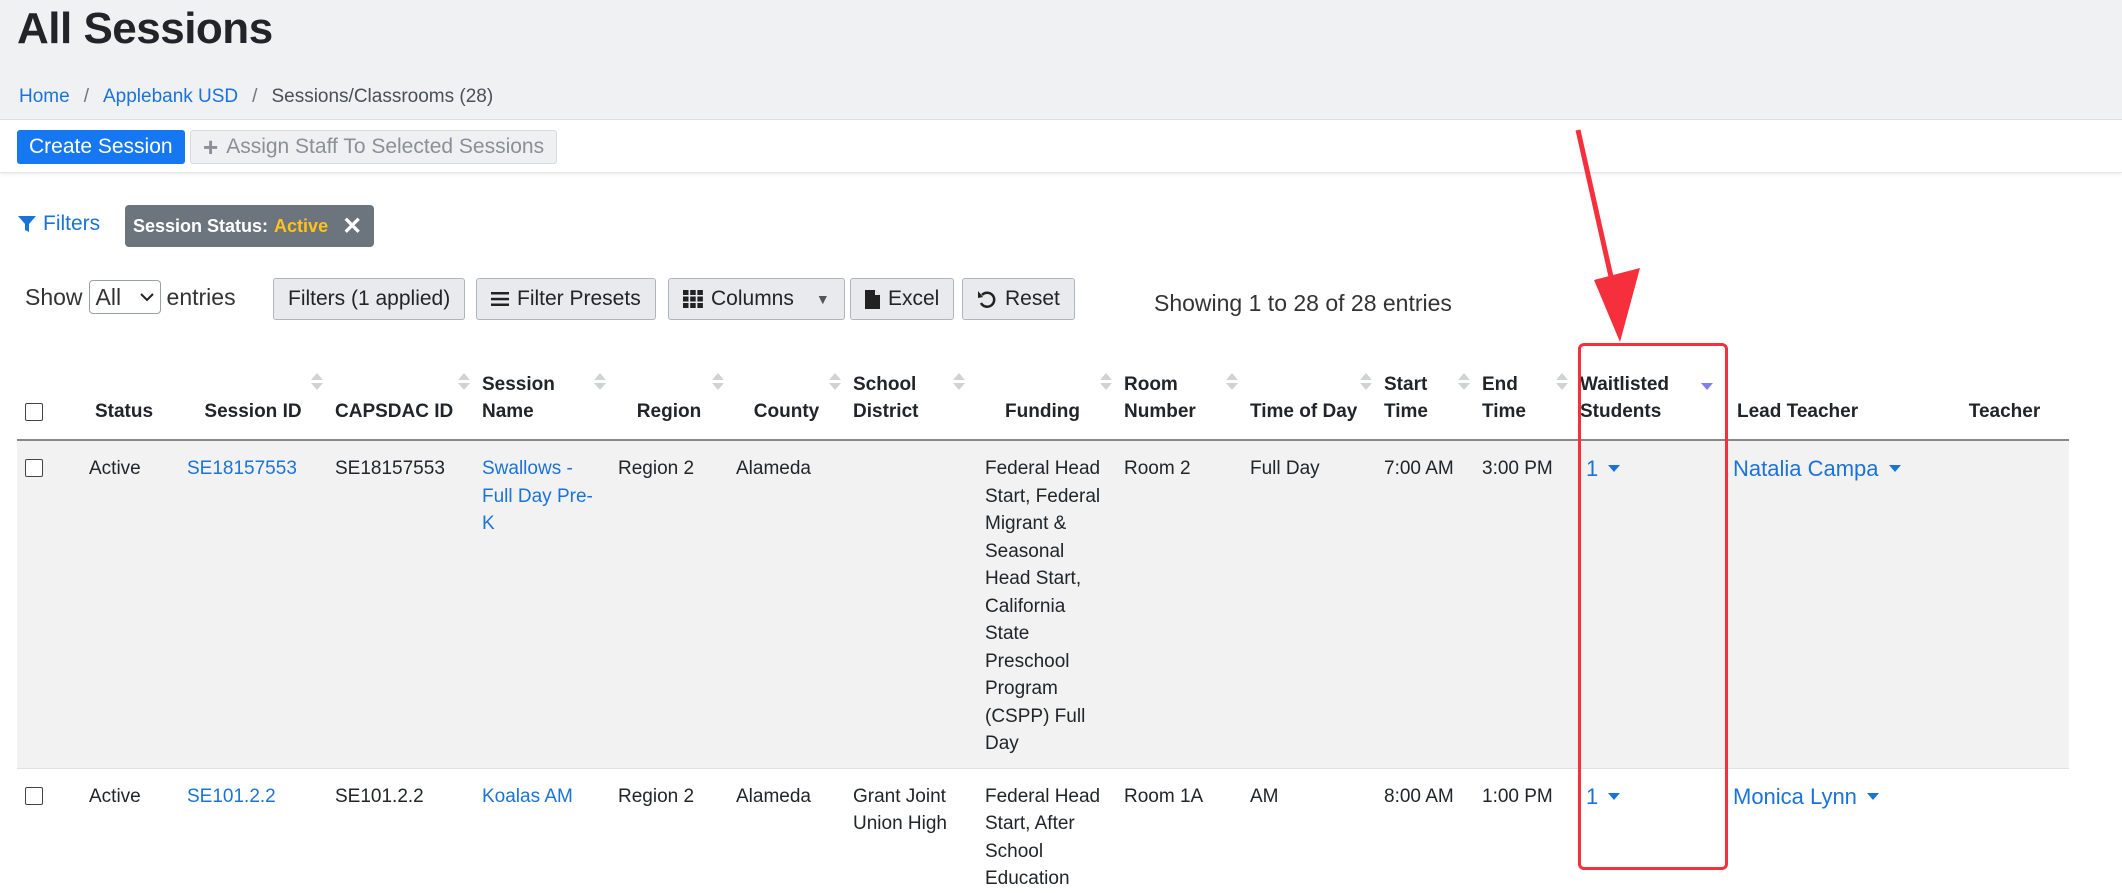 The width and height of the screenshot is (2122, 893). I want to click on select-all-header, so click(43, 384).